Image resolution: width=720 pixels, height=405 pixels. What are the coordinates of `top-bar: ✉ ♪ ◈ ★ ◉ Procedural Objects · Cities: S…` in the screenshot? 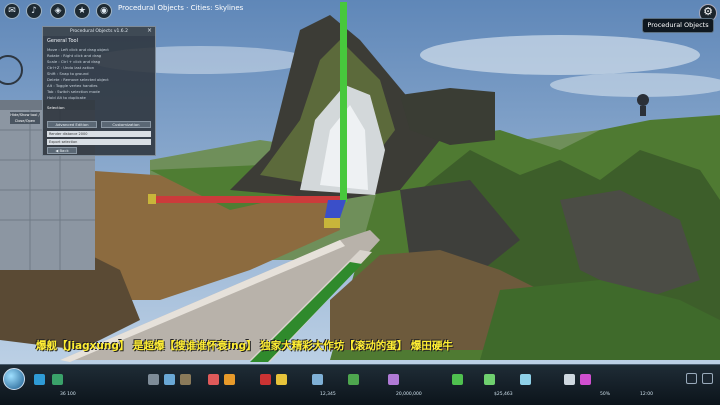 It's located at (360, 11).